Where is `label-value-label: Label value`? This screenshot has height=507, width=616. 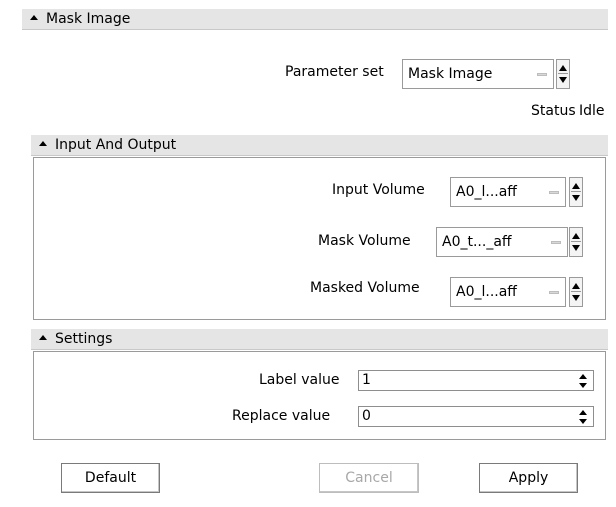 label-value-label: Label value is located at coordinates (299, 380).